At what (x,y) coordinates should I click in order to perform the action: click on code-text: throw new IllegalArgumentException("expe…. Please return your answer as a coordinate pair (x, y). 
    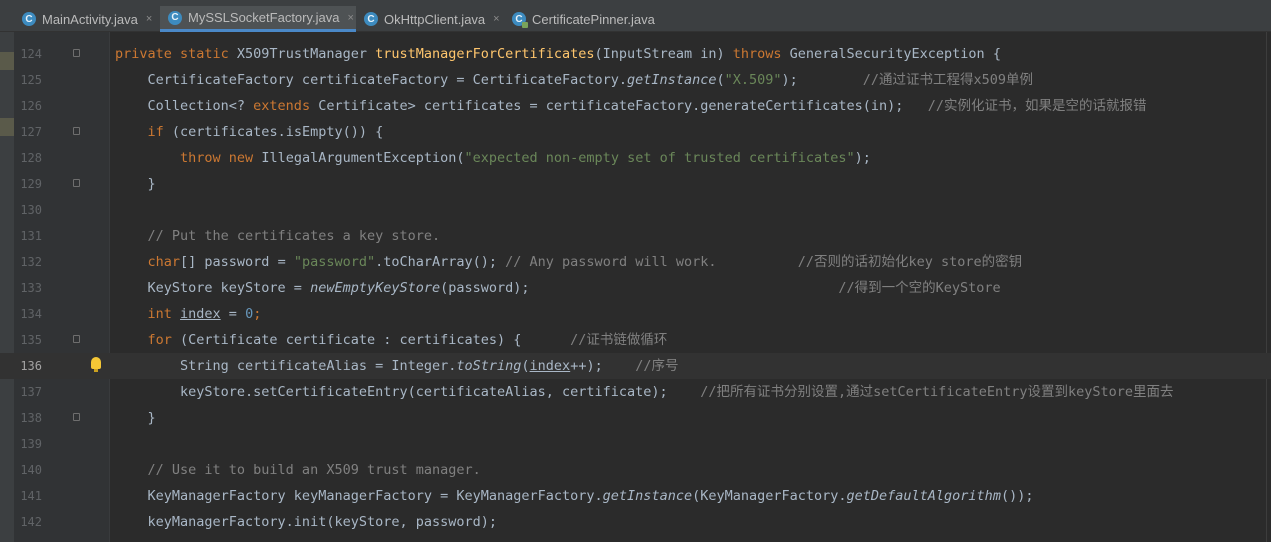
    Looking at the image, I should click on (493, 158).